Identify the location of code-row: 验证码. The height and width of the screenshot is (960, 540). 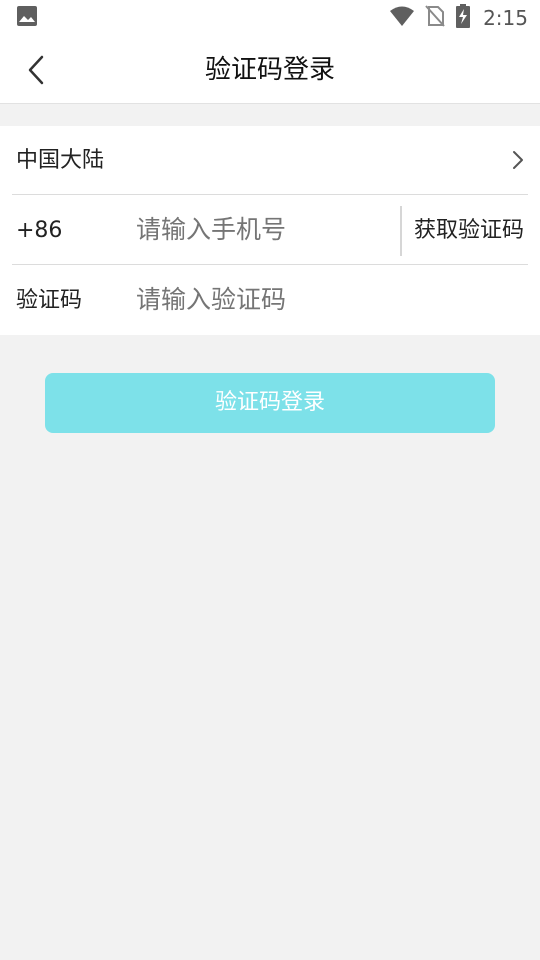
(270, 300).